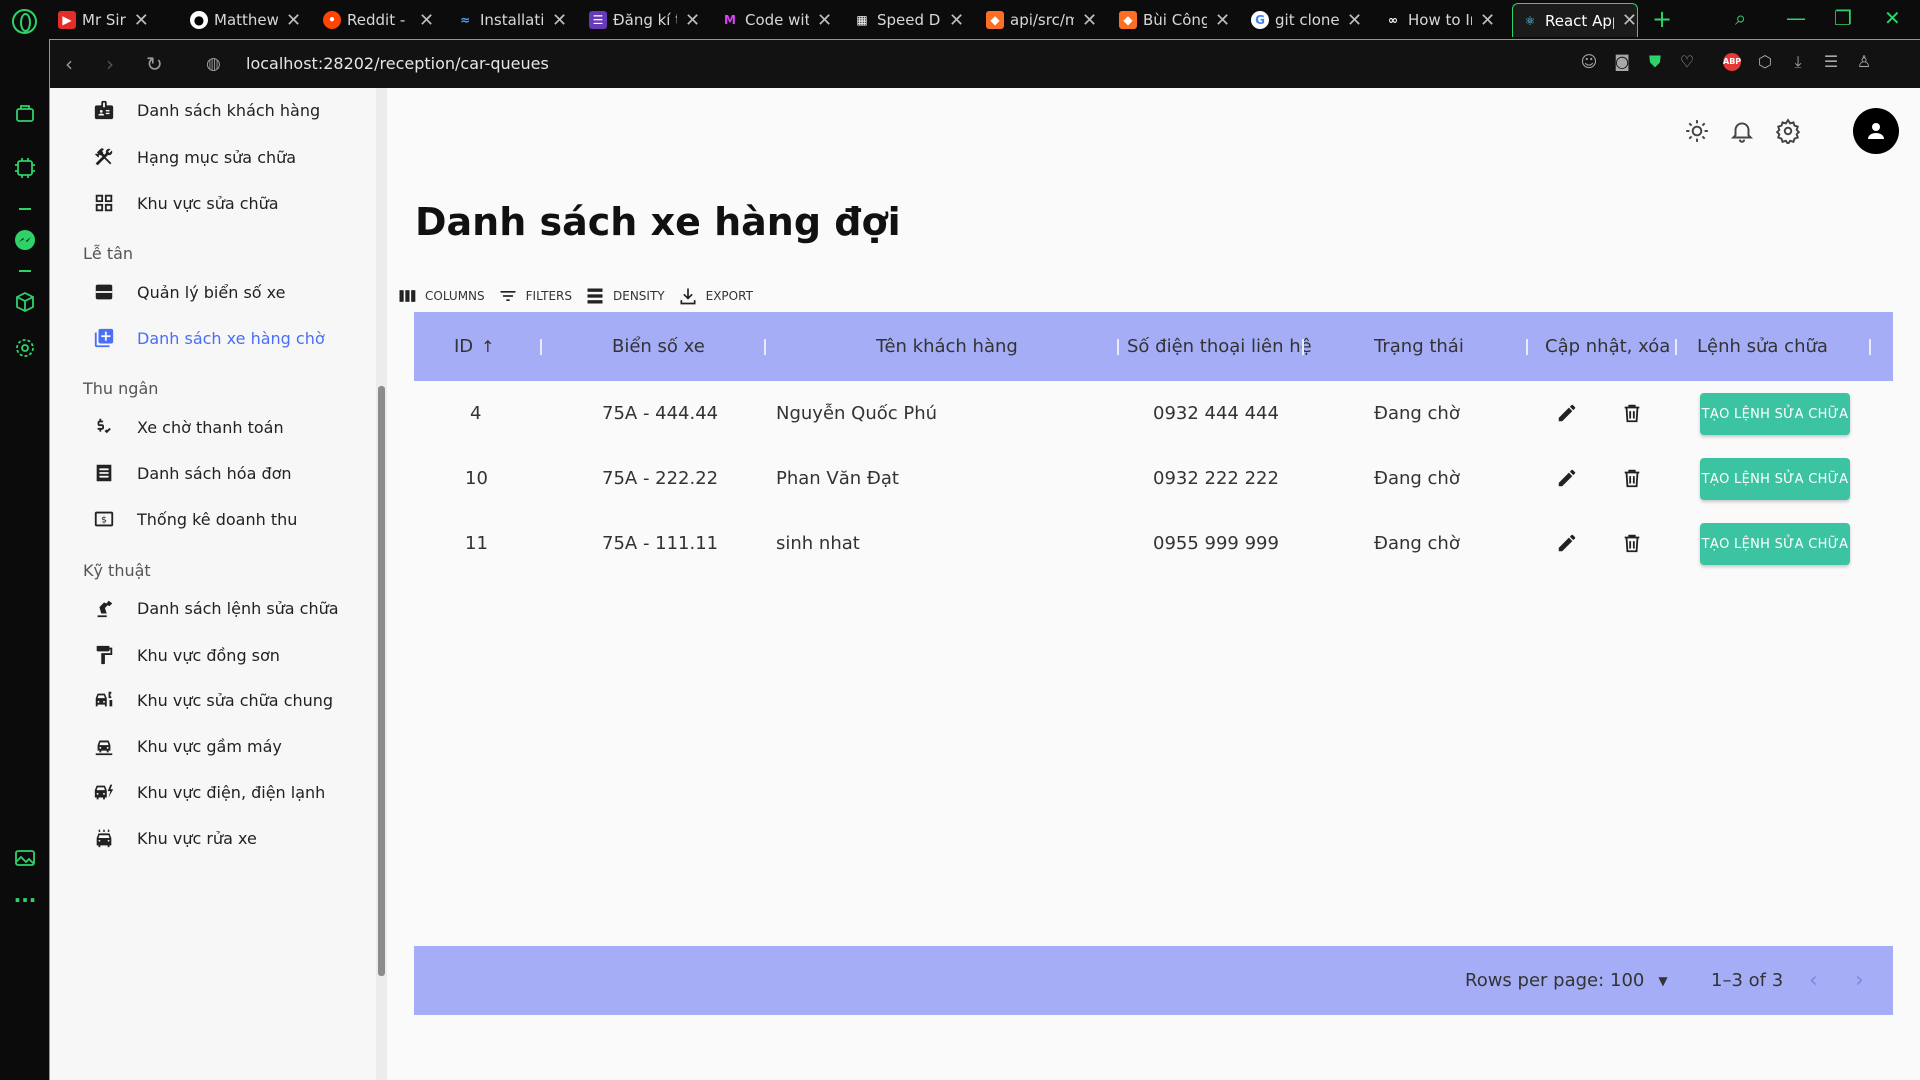 Image resolution: width=1920 pixels, height=1080 pixels. Describe the element at coordinates (227, 292) in the screenshot. I see `nav-item-license-plates: Quản lý biển số xe` at that location.